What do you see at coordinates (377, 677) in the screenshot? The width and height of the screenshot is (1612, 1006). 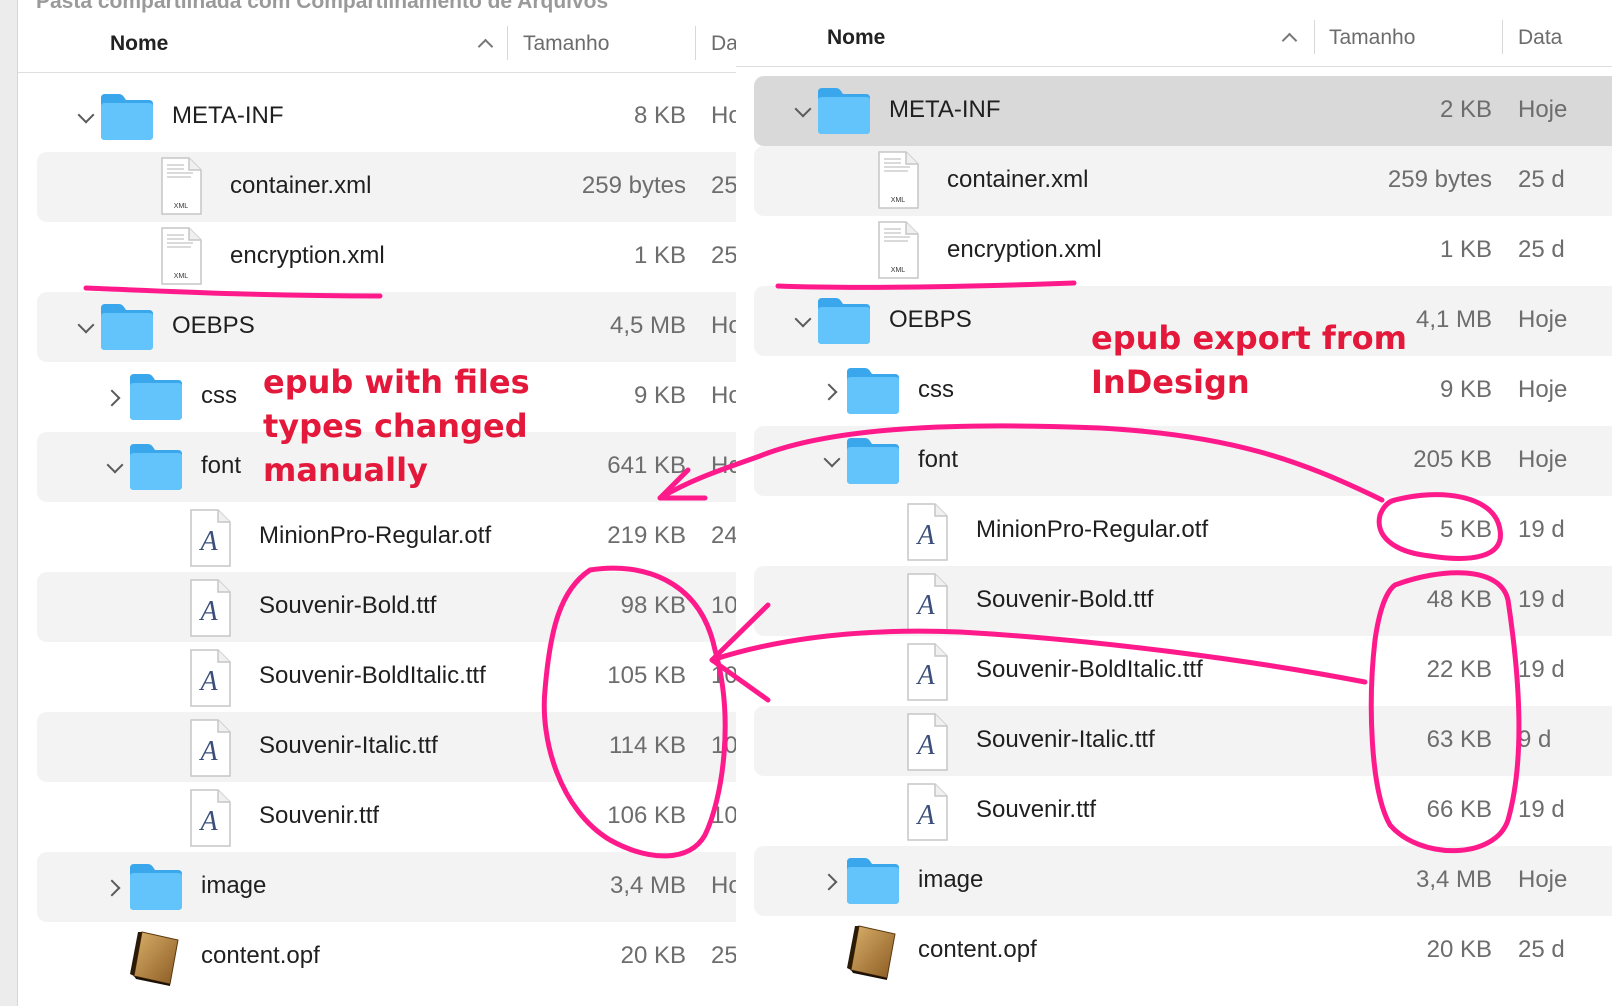 I see `list-row-souvenir-bolditalic-ttf: A Souvenir-BoldItalic.ttf 105 KB 10` at bounding box center [377, 677].